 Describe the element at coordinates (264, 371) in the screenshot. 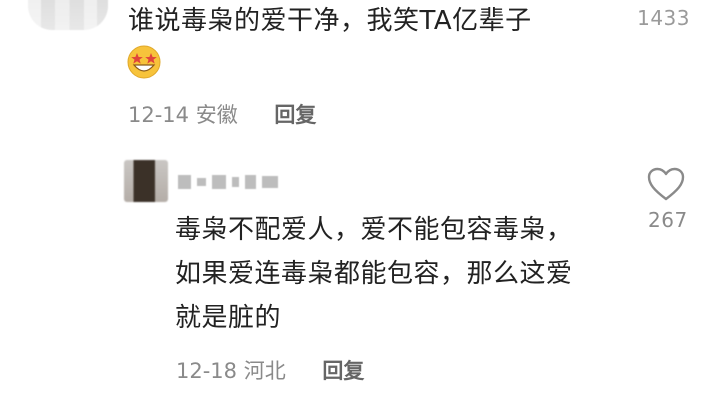

I see `reply-location: 河北` at that location.